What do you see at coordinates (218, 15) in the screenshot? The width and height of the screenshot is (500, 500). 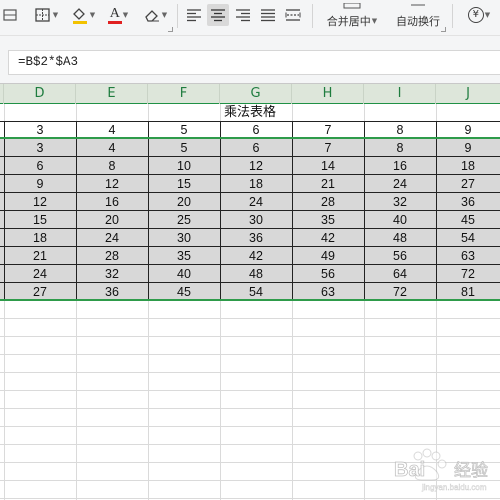 I see `align-center-button` at bounding box center [218, 15].